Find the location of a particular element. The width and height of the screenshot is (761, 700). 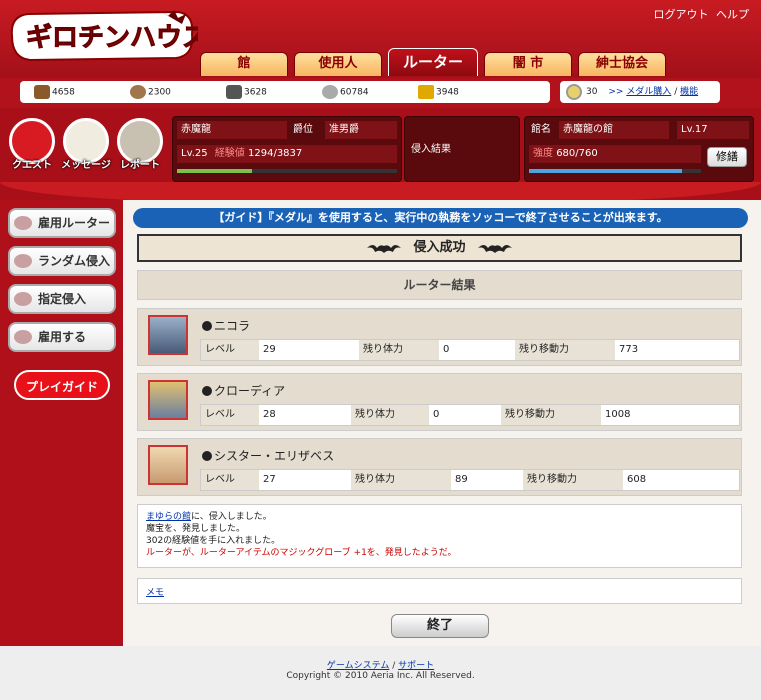

rank-label: 爵位 is located at coordinates (303, 129).